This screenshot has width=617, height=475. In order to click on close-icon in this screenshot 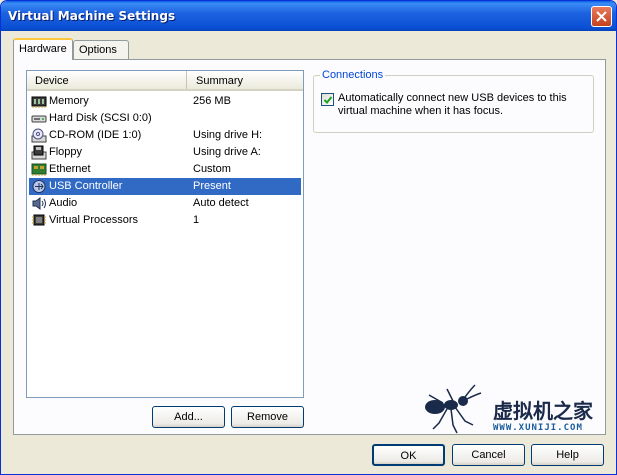, I will do `click(601, 16)`.